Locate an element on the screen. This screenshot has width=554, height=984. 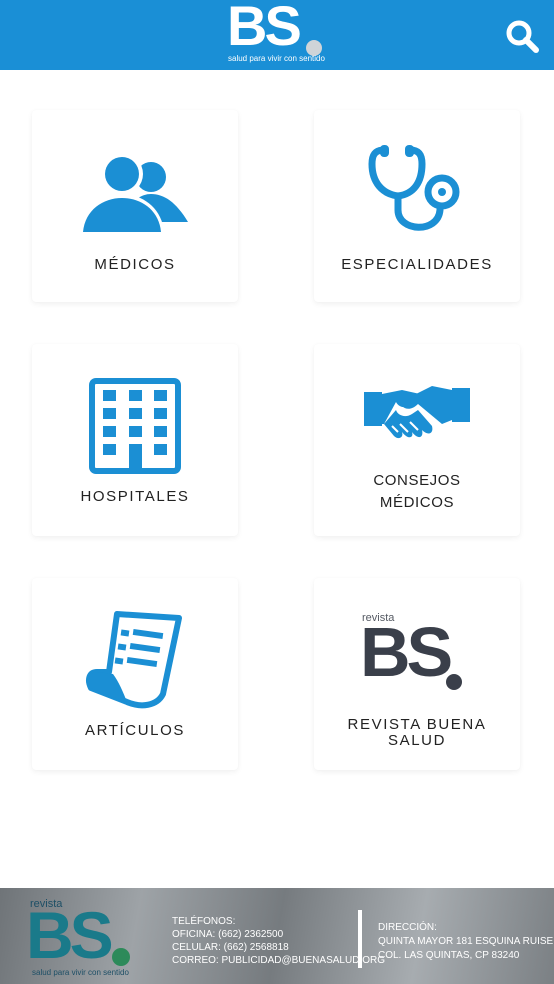
footer-bs-logo: BS is located at coordinates (70, 935).